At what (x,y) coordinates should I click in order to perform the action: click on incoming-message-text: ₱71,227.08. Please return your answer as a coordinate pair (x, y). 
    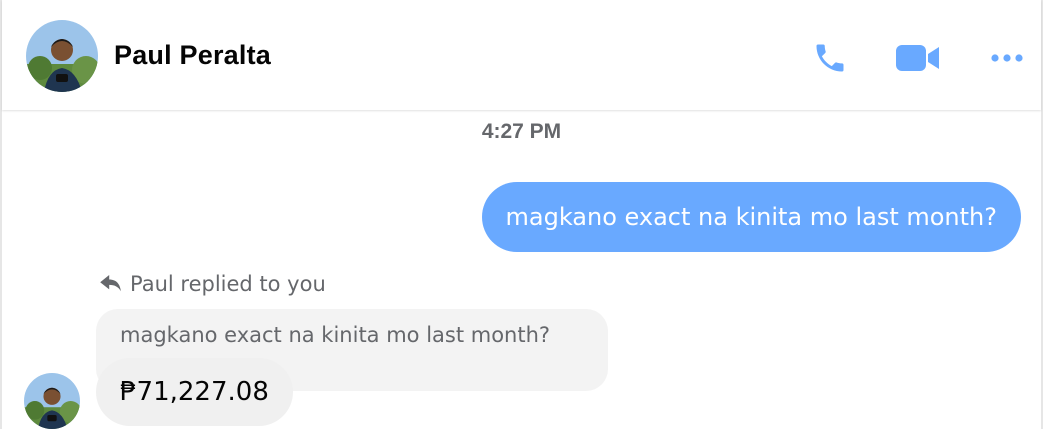
    Looking at the image, I should click on (194, 392).